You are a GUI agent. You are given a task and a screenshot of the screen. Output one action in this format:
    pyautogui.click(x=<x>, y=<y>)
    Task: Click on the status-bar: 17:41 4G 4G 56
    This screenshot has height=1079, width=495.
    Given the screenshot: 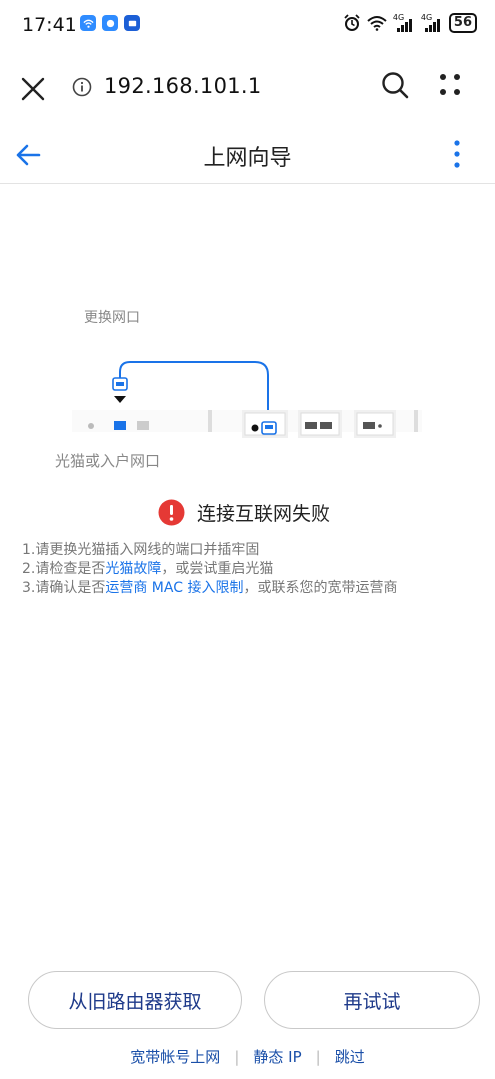 What is the action you would take?
    pyautogui.click(x=247, y=24)
    